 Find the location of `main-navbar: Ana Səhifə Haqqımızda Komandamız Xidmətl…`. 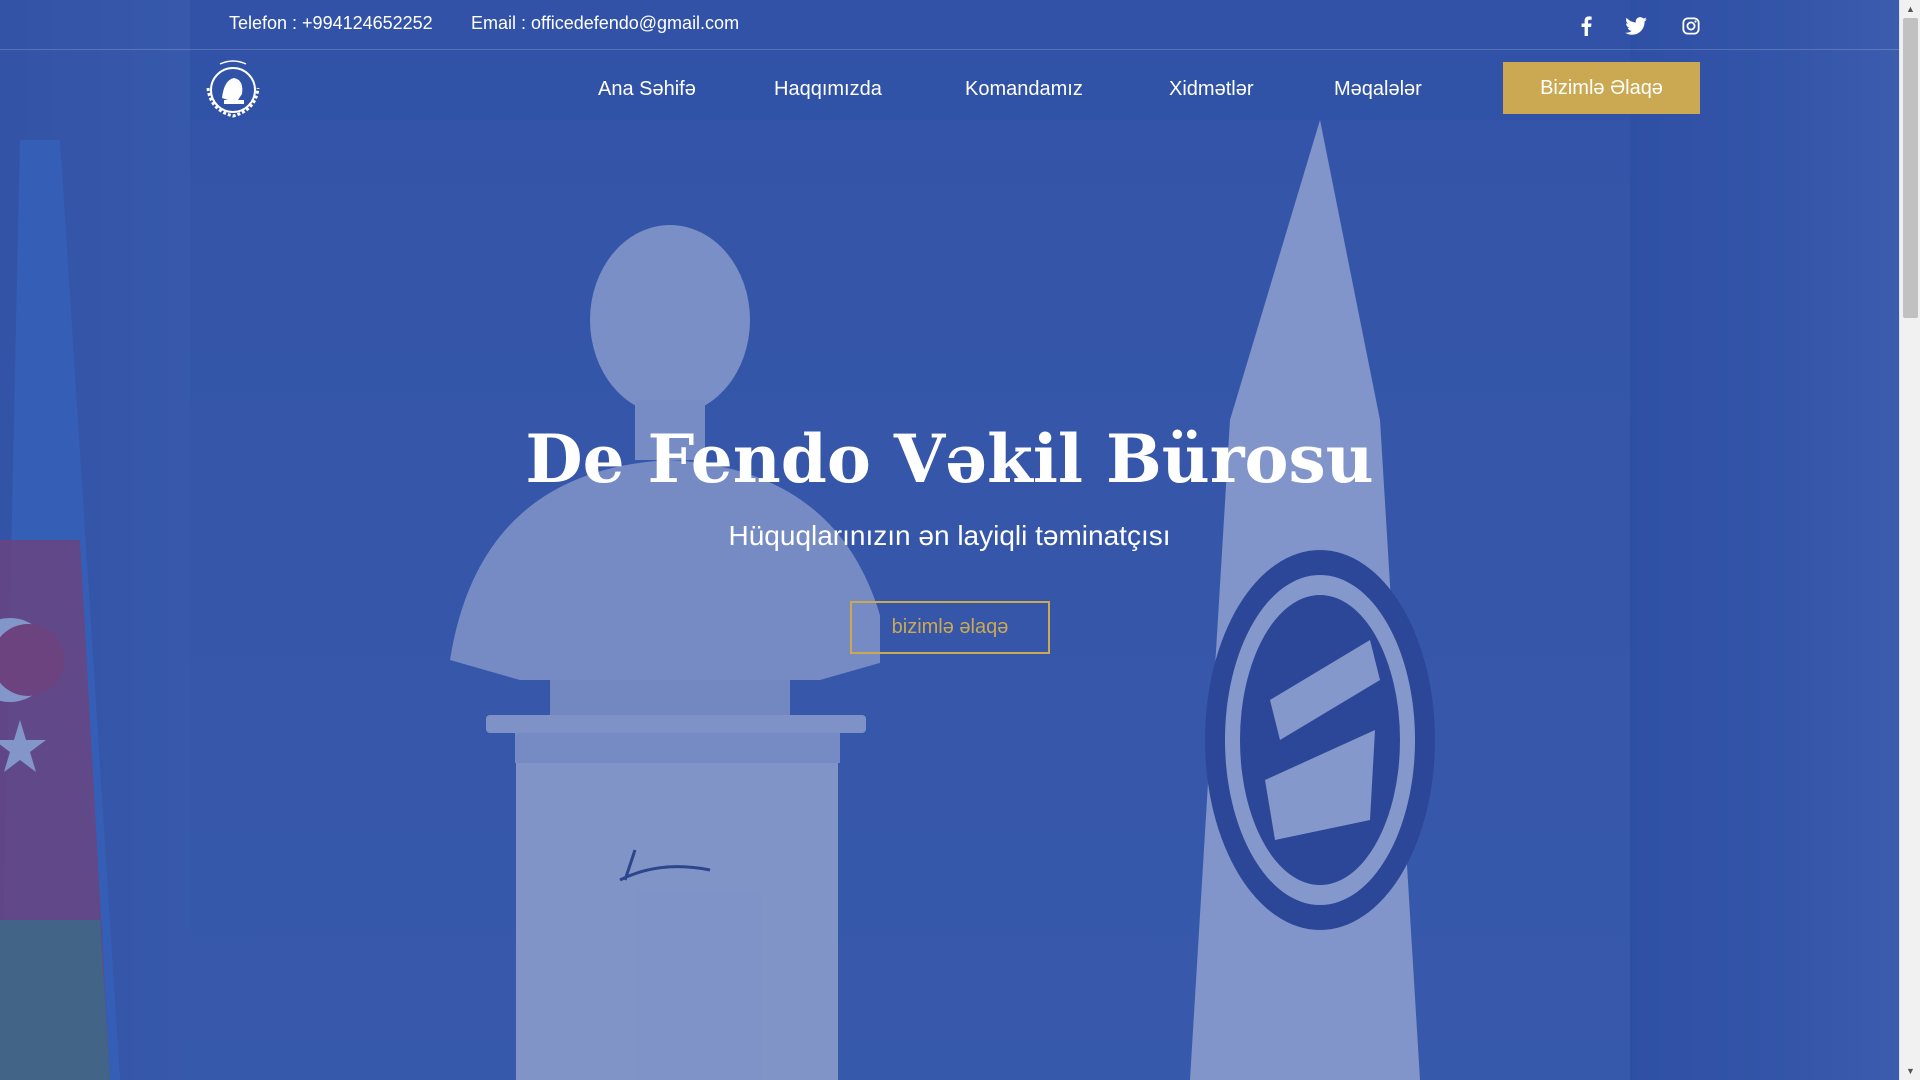

main-navbar: Ana Səhifə Haqqımızda Komandamız Xidmətl… is located at coordinates (949, 88).